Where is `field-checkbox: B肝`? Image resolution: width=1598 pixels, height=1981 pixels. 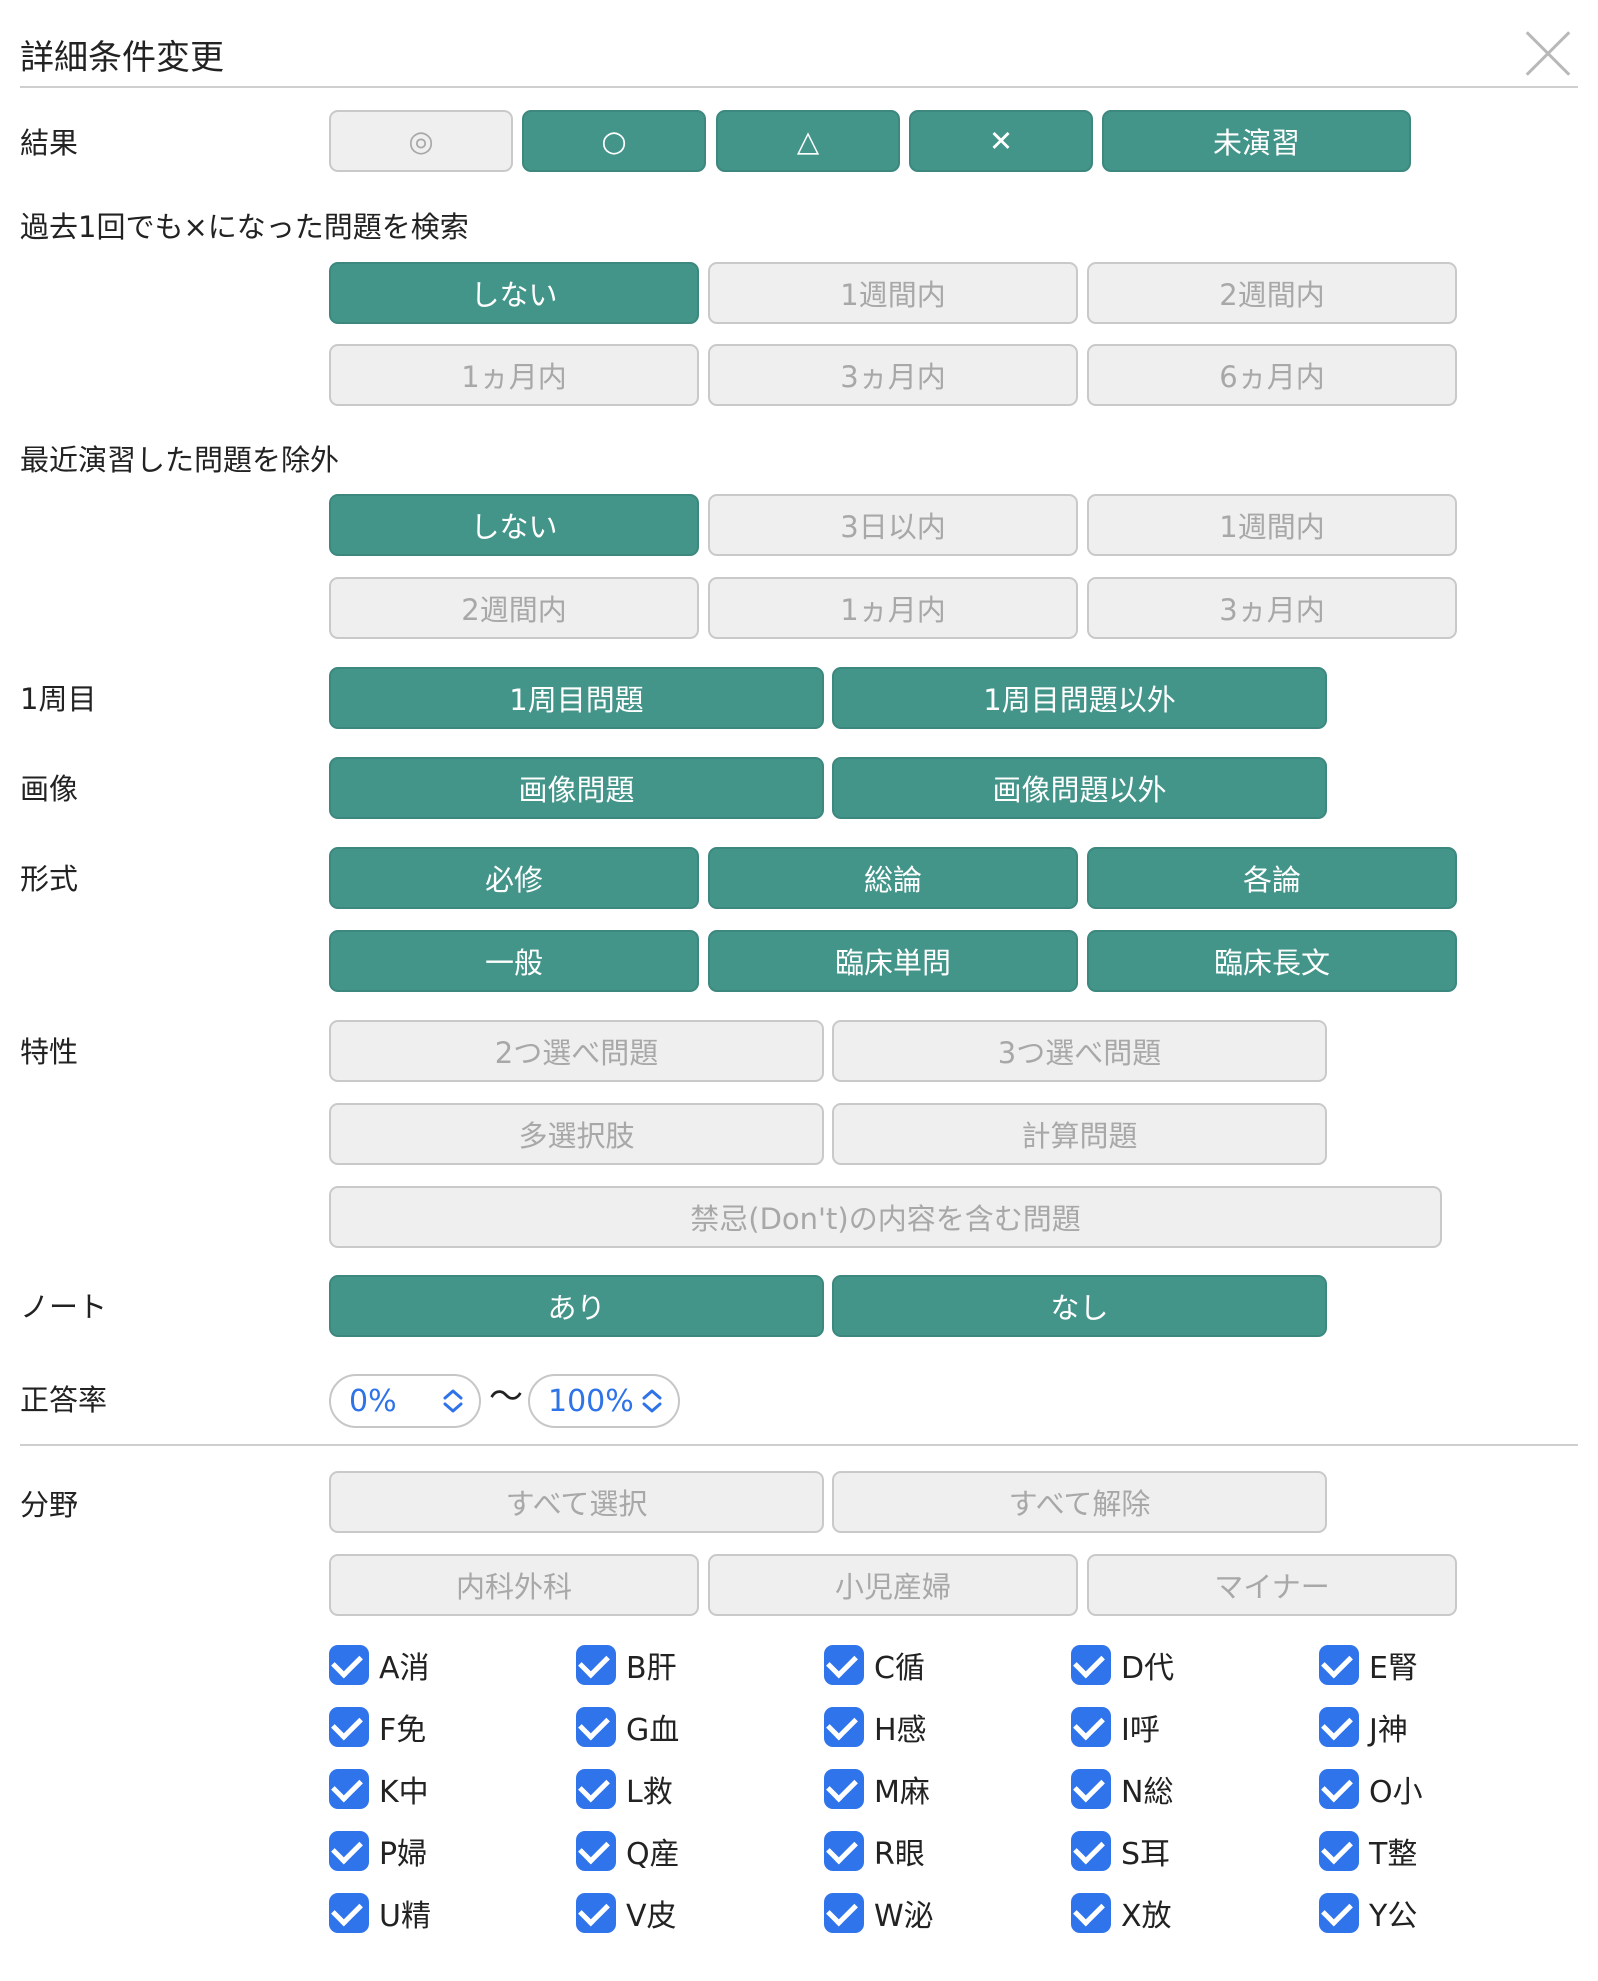
field-checkbox: B肝 is located at coordinates (626, 1665).